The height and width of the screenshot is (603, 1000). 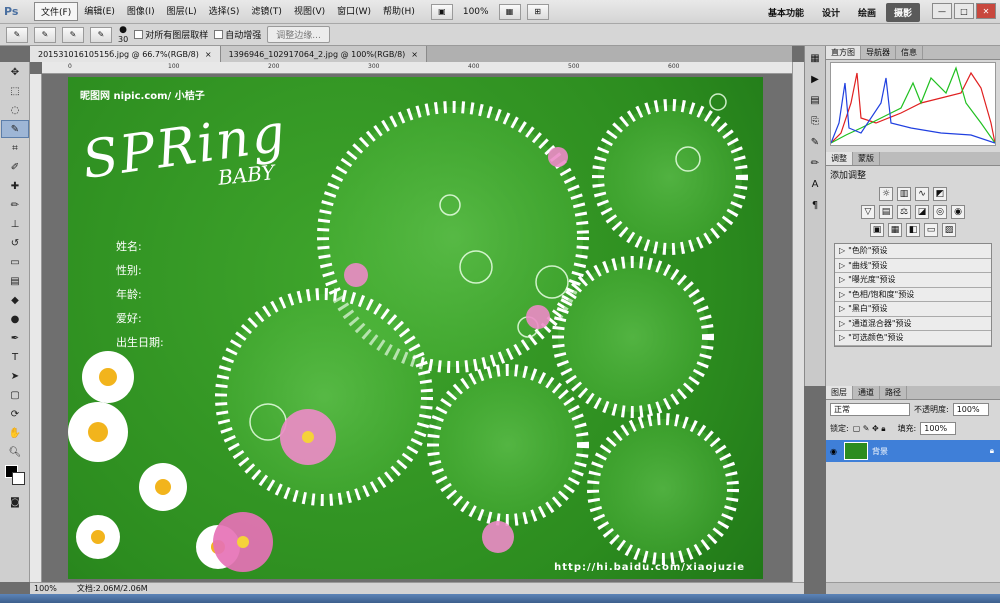 I want to click on photo-filter-icon: ◎, so click(x=940, y=212).